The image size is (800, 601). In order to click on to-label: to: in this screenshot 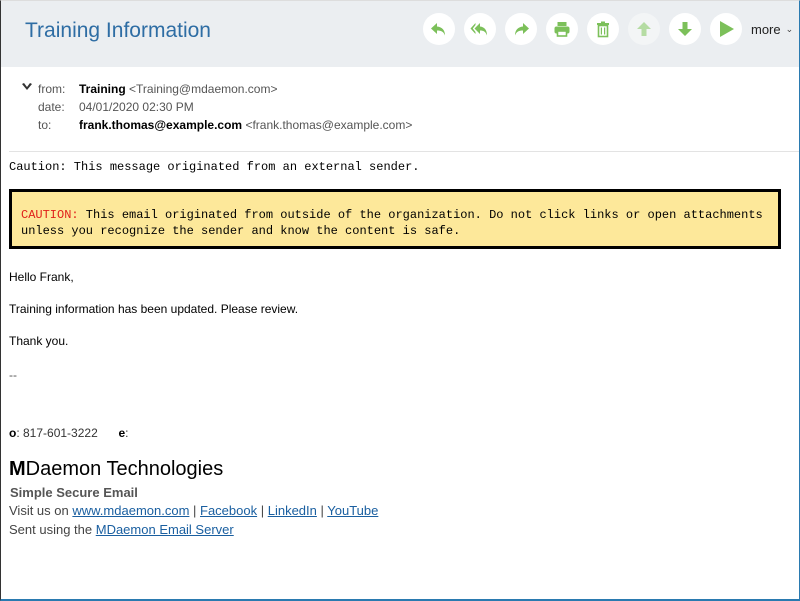, I will do `click(45, 125)`.